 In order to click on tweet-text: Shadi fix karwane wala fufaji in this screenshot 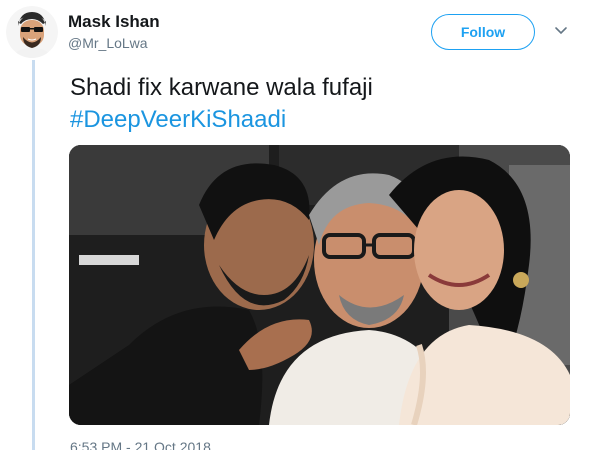, I will do `click(221, 87)`.